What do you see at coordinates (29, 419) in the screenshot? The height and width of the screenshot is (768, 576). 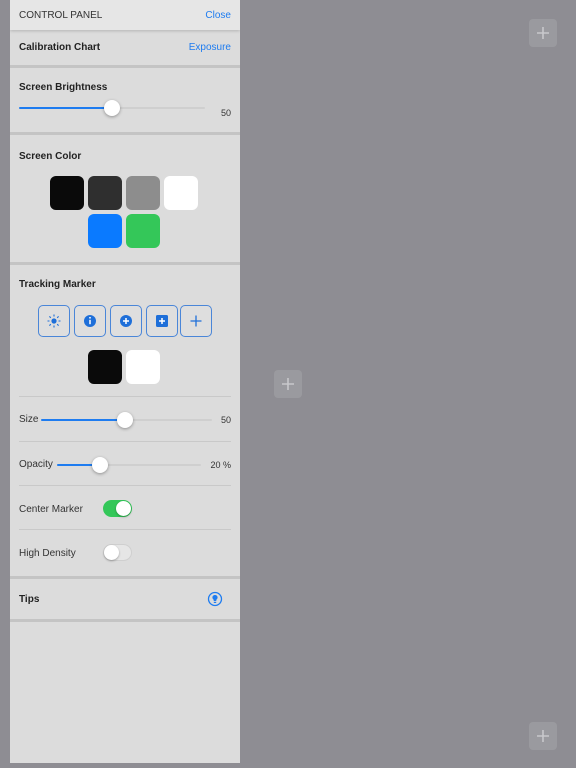 I see `size-label: Size` at bounding box center [29, 419].